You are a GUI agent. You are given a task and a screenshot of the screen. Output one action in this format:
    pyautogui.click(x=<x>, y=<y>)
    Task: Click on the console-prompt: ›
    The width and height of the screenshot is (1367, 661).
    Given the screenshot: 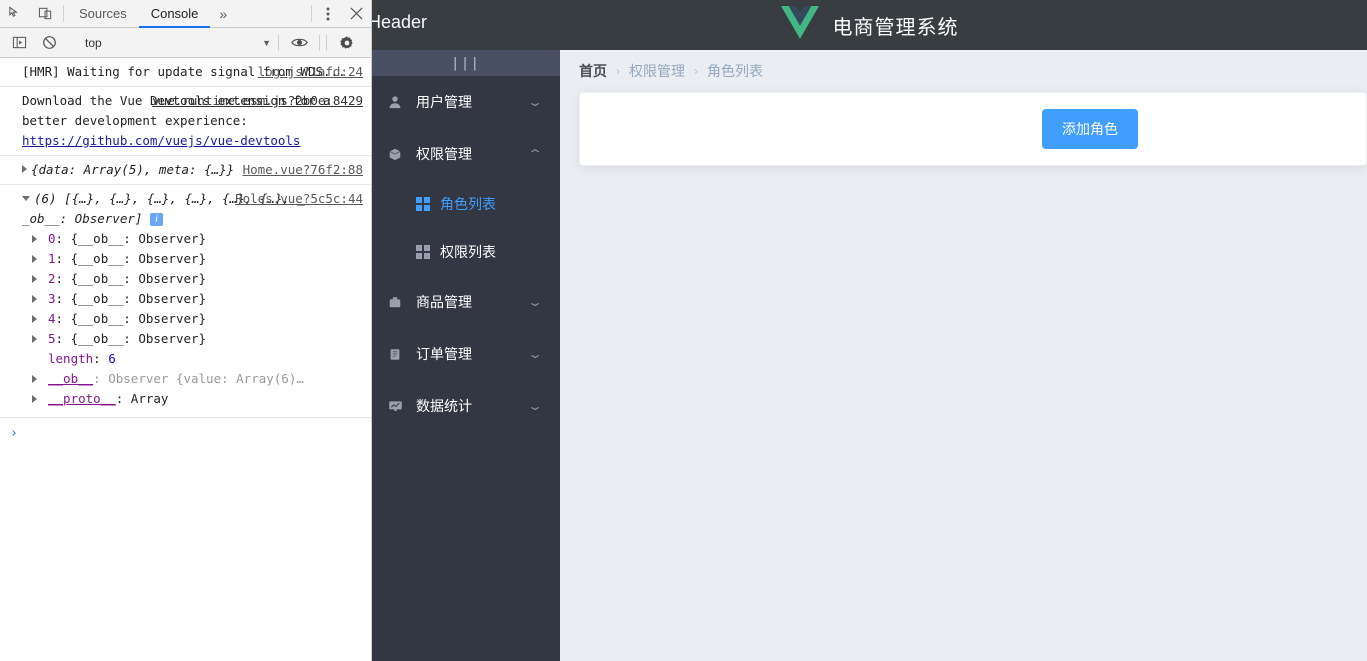 What is the action you would take?
    pyautogui.click(x=185, y=434)
    